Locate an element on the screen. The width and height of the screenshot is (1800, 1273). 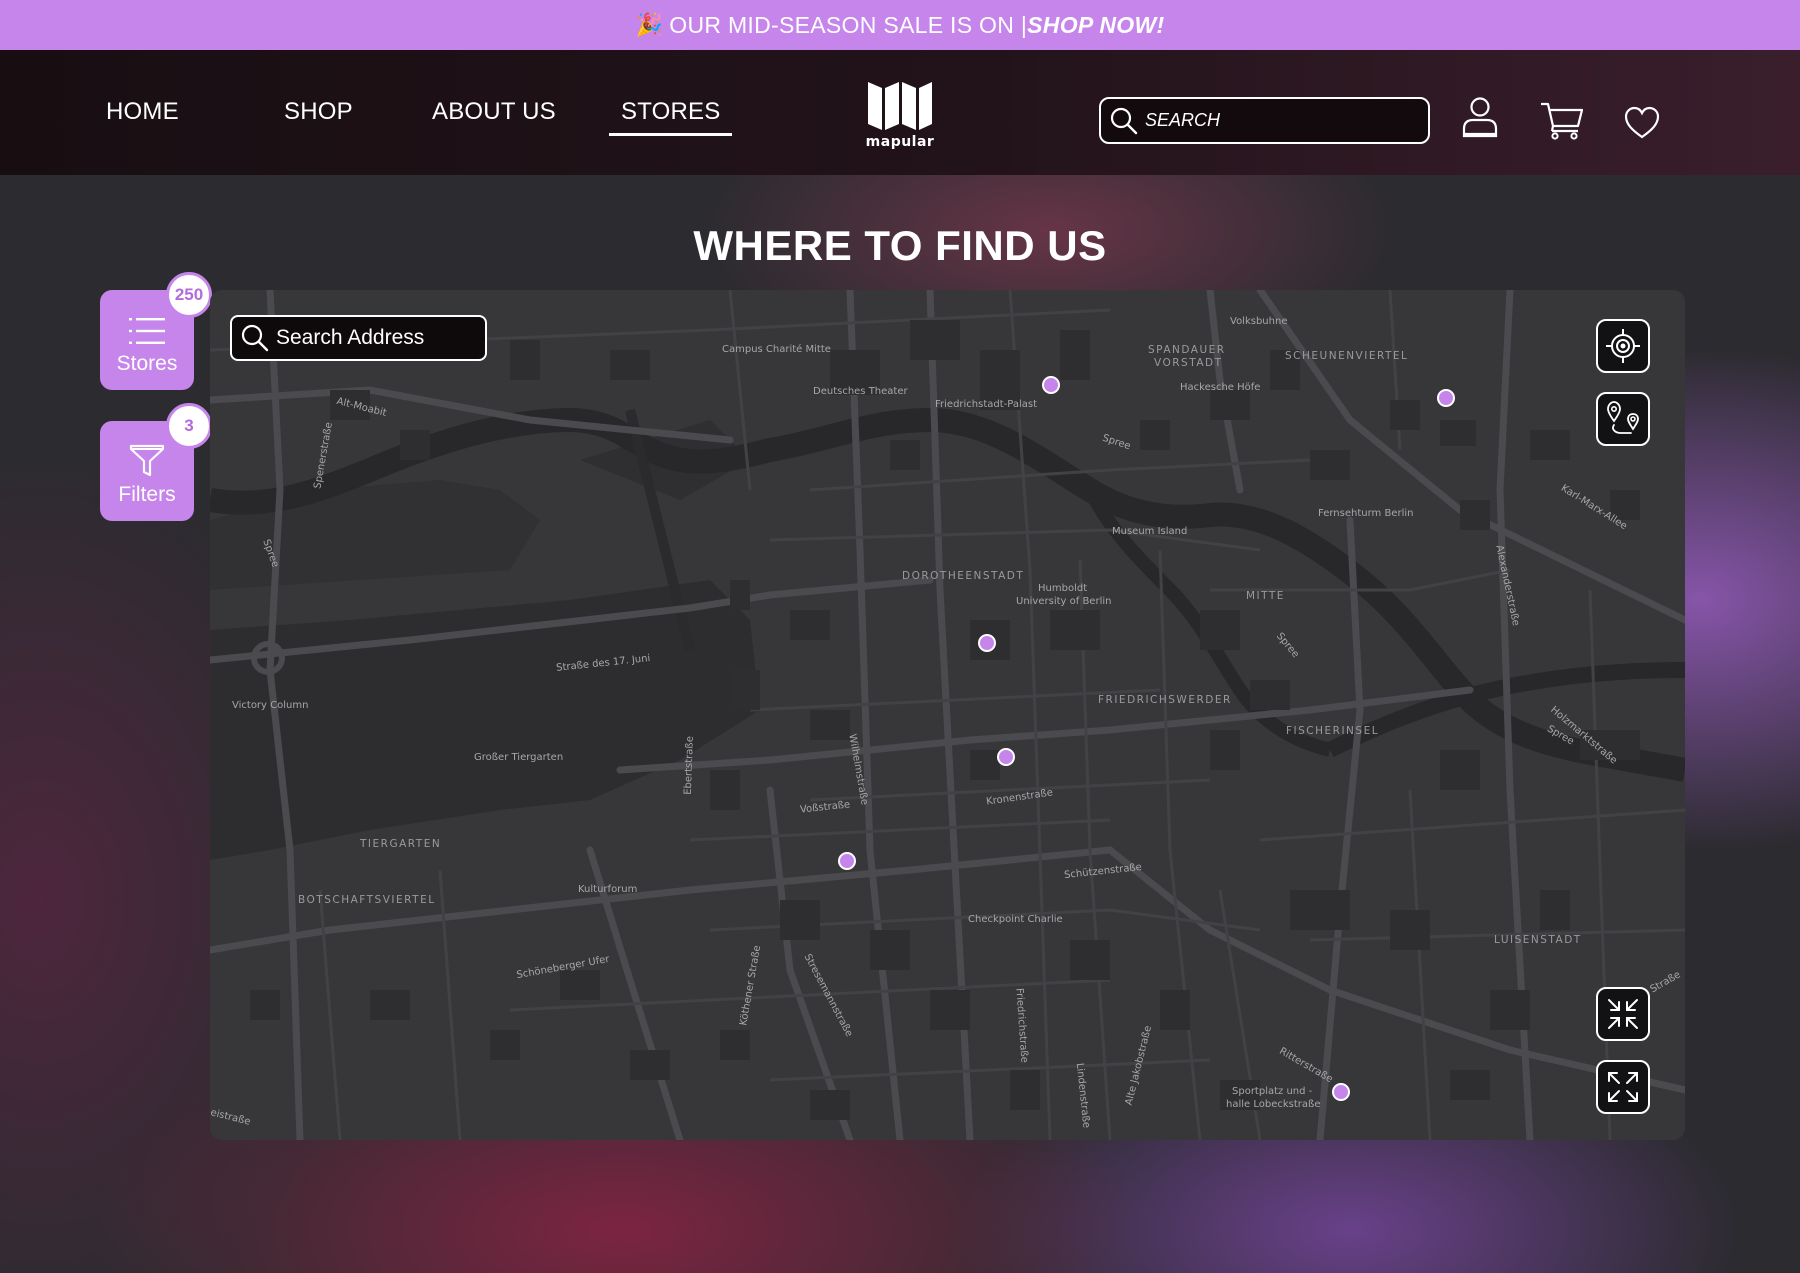
locate-target-icon is located at coordinates (1623, 346).